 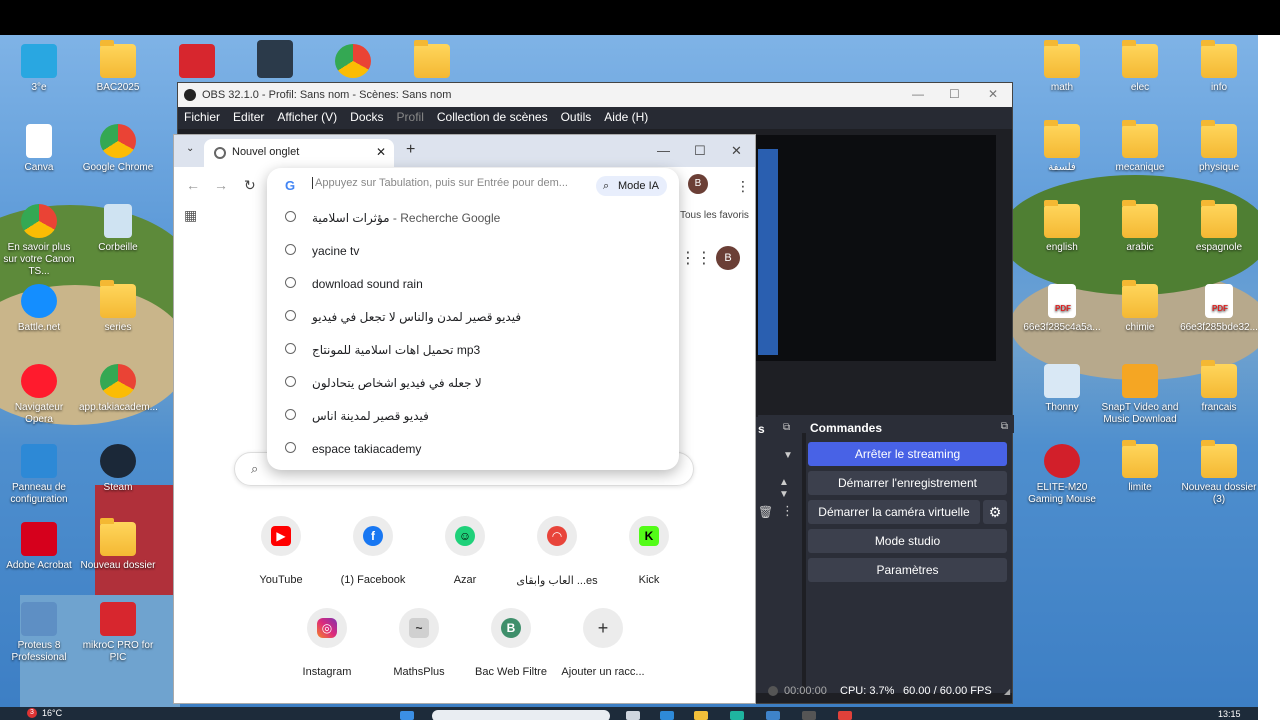 What do you see at coordinates (728, 258) in the screenshot?
I see `google-account-avatar: B` at bounding box center [728, 258].